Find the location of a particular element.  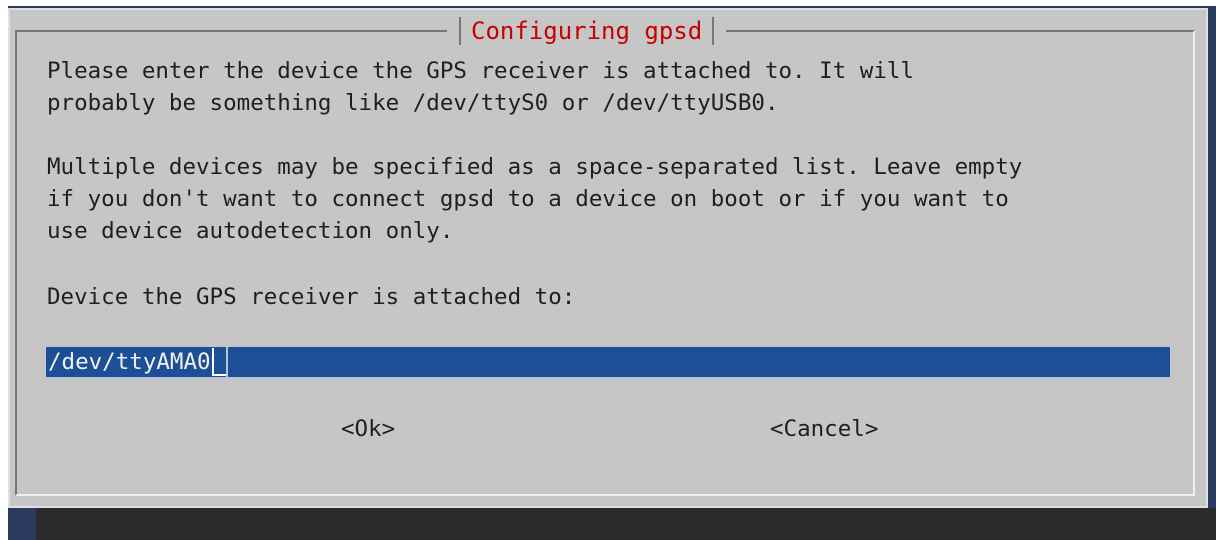

dialog-title-bar: Configuring gpsd is located at coordinates (587, 31).